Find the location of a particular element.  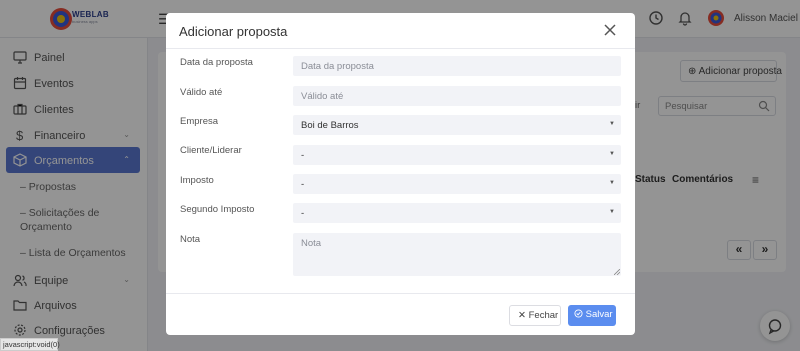

segundo-imposto-select: - ▼ is located at coordinates (457, 213).